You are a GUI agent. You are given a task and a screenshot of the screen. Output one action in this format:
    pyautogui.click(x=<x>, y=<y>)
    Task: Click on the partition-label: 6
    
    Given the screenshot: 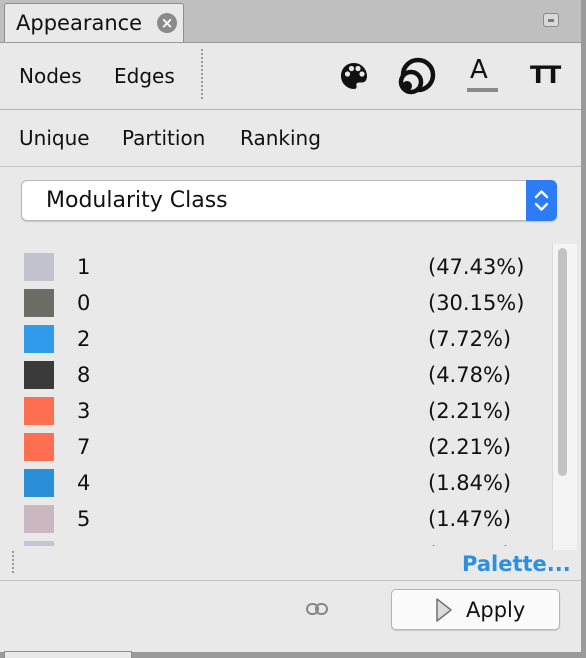 What is the action you would take?
    pyautogui.click(x=83, y=544)
    